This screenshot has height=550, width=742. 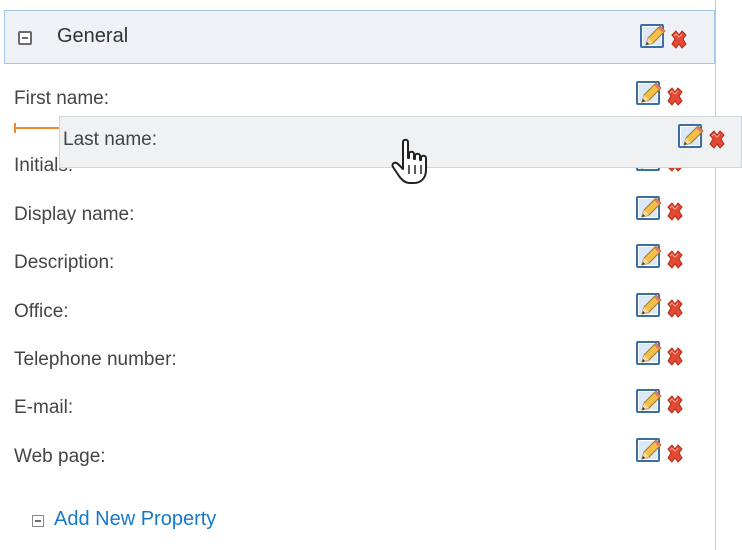 I want to click on group-actions, so click(x=669, y=38).